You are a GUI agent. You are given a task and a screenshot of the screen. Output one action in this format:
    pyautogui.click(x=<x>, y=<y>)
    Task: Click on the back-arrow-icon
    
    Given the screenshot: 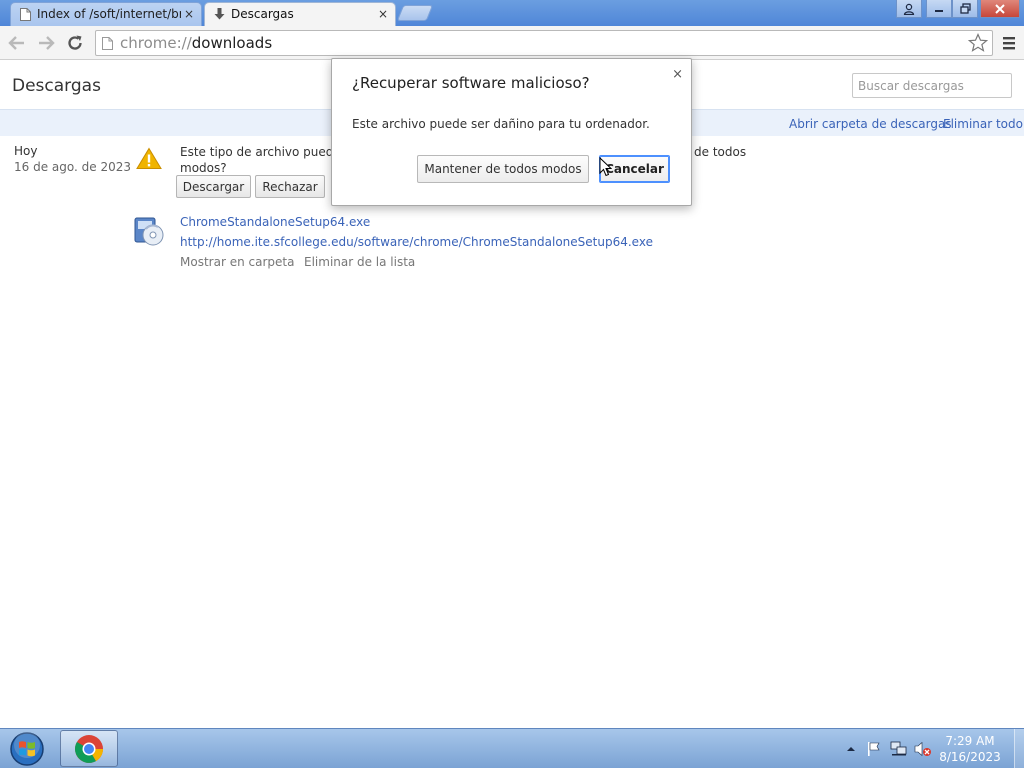 What is the action you would take?
    pyautogui.click(x=16, y=43)
    